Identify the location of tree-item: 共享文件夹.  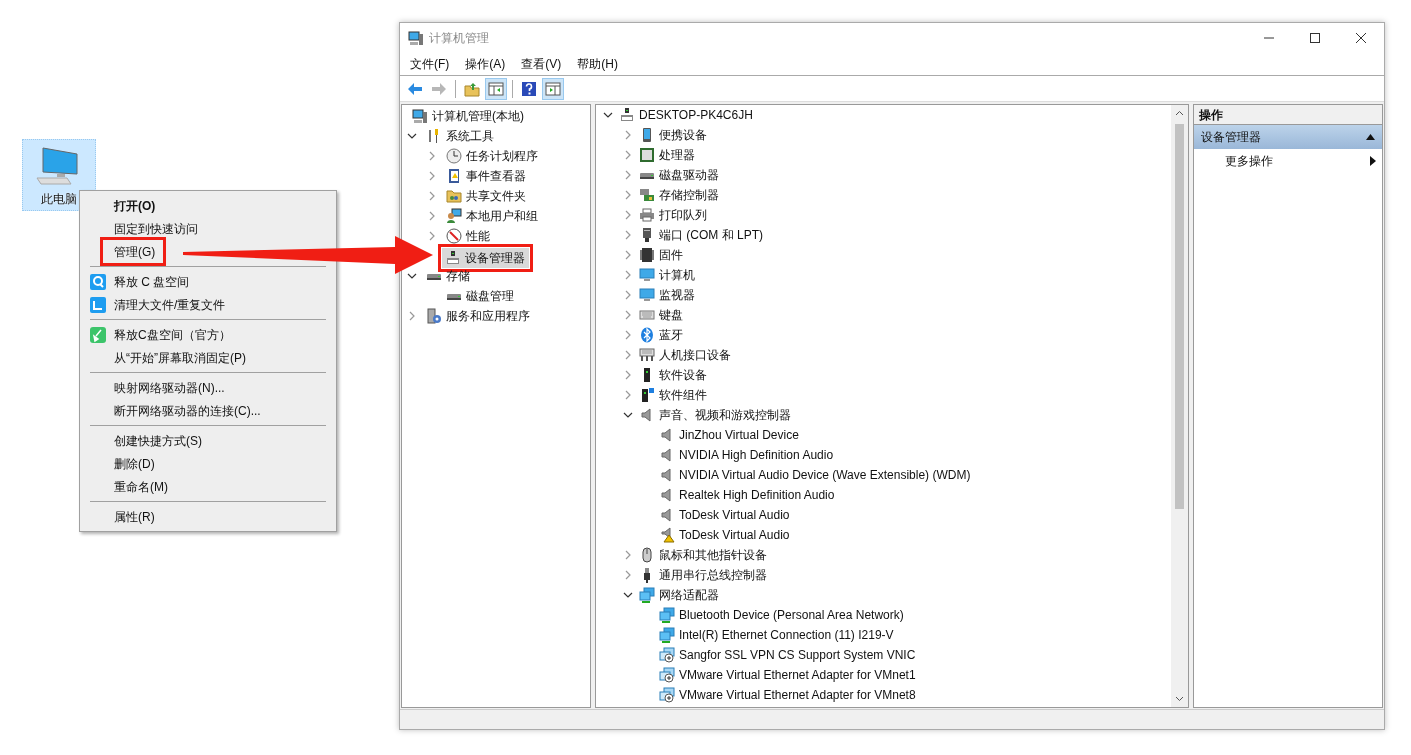
(486, 196).